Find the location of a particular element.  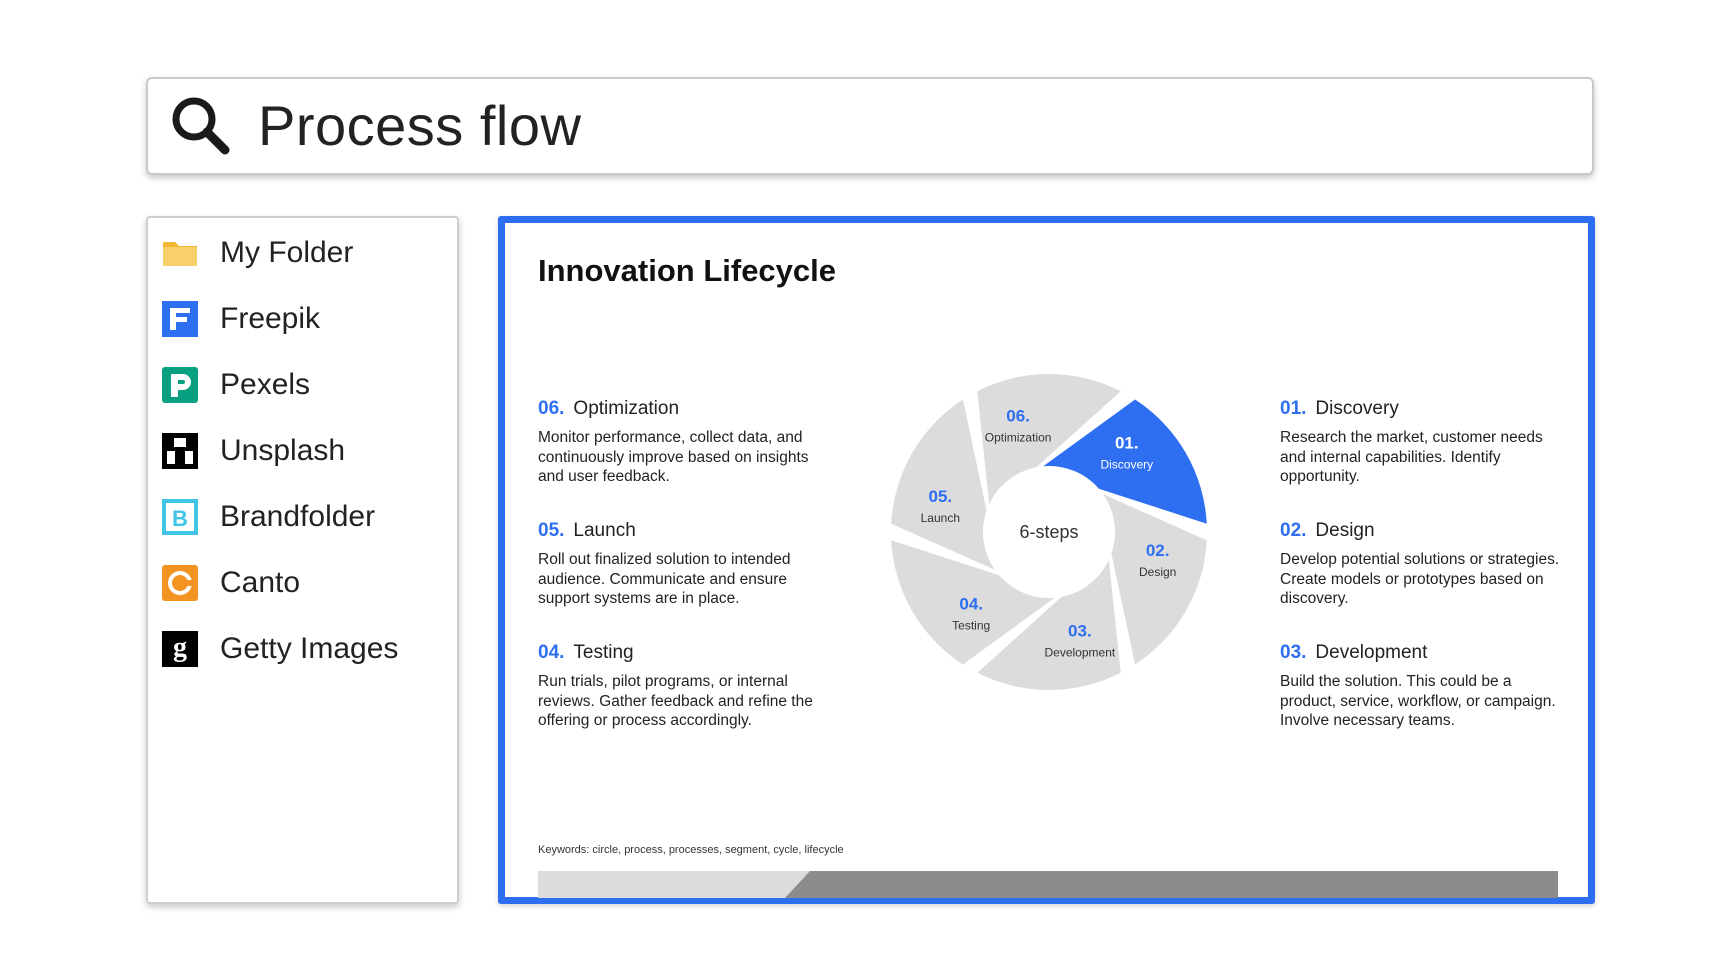

sidebar-item-pexels: Pexels is located at coordinates (302, 385).